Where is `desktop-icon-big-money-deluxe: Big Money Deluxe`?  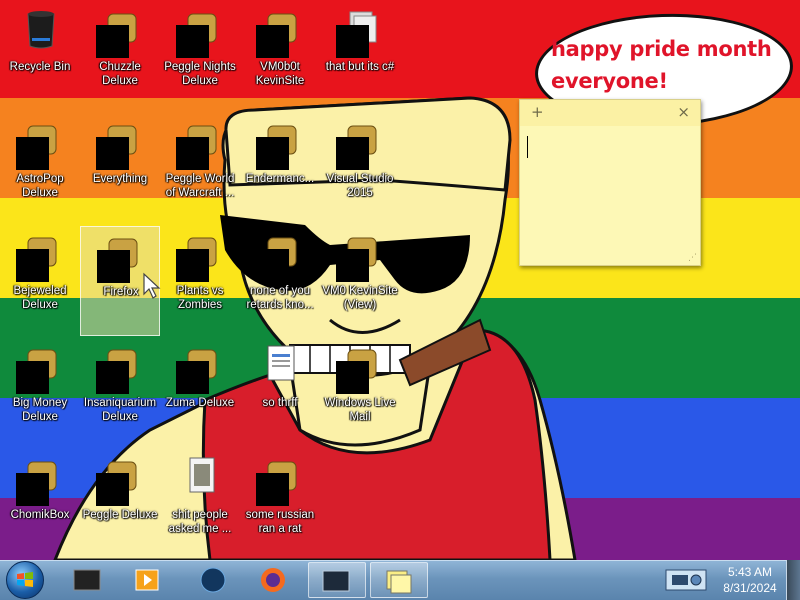 desktop-icon-big-money-deluxe: Big Money Deluxe is located at coordinates (40, 393).